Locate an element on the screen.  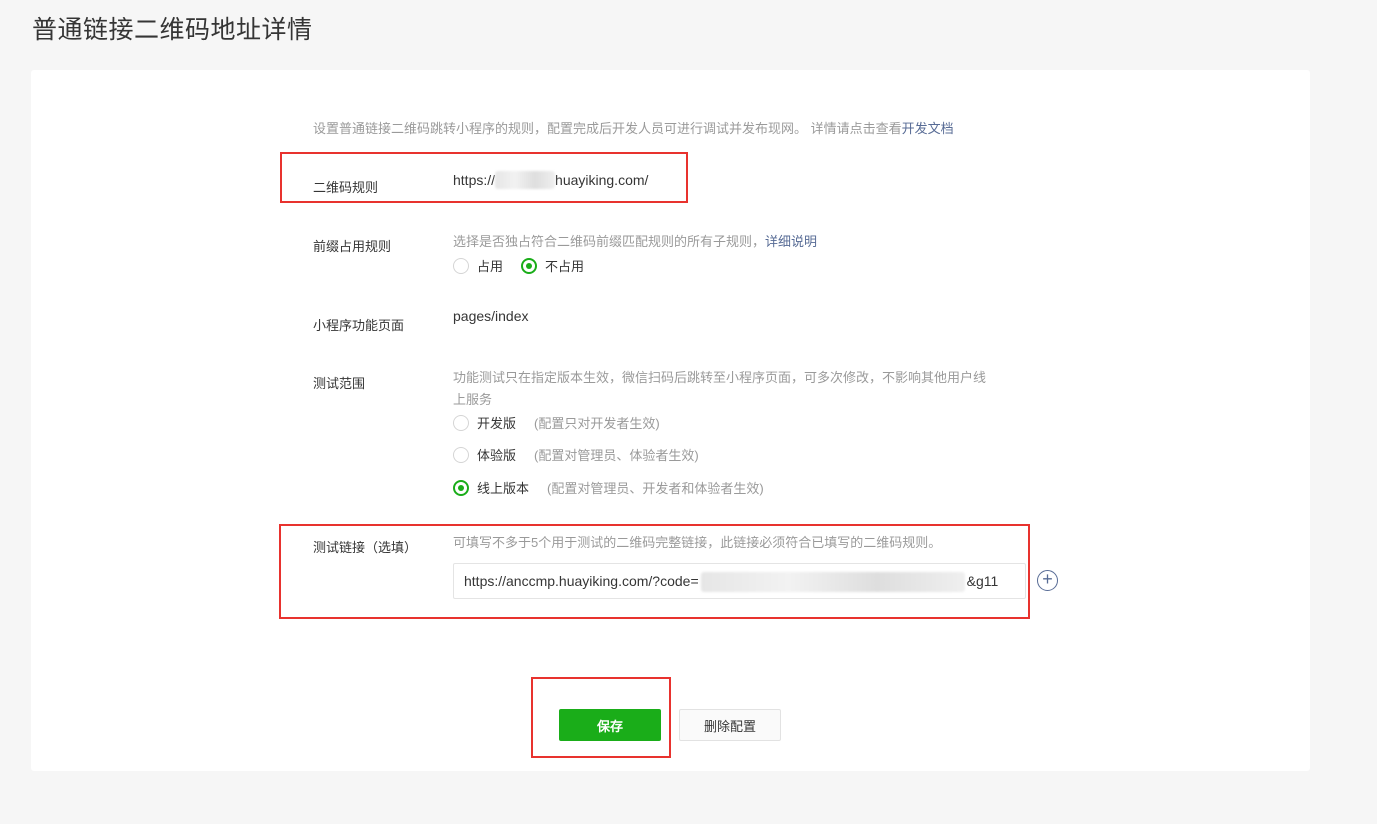
radio-note: (配置对管理员、体验者生效) is located at coordinates (616, 455).